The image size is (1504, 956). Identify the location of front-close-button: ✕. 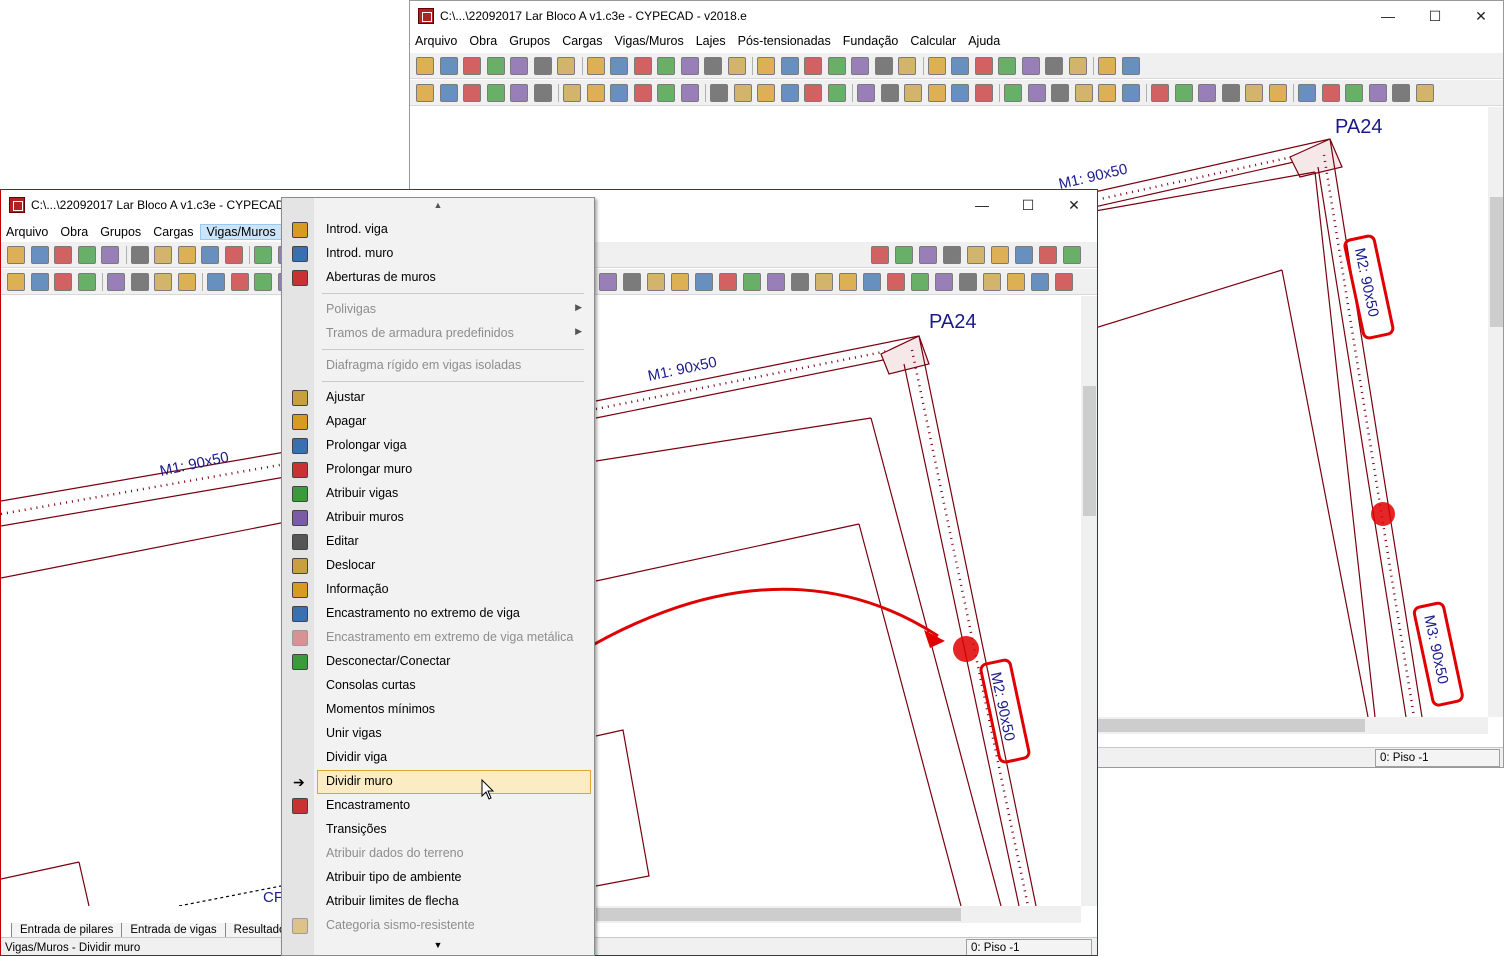
(1074, 205).